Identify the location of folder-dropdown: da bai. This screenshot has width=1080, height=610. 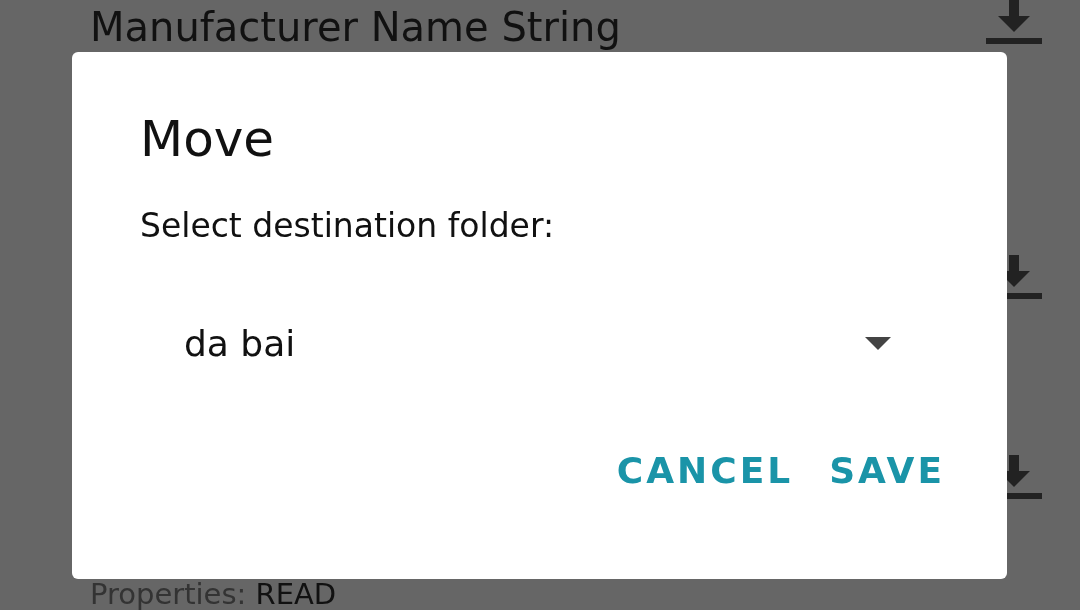
(540, 343).